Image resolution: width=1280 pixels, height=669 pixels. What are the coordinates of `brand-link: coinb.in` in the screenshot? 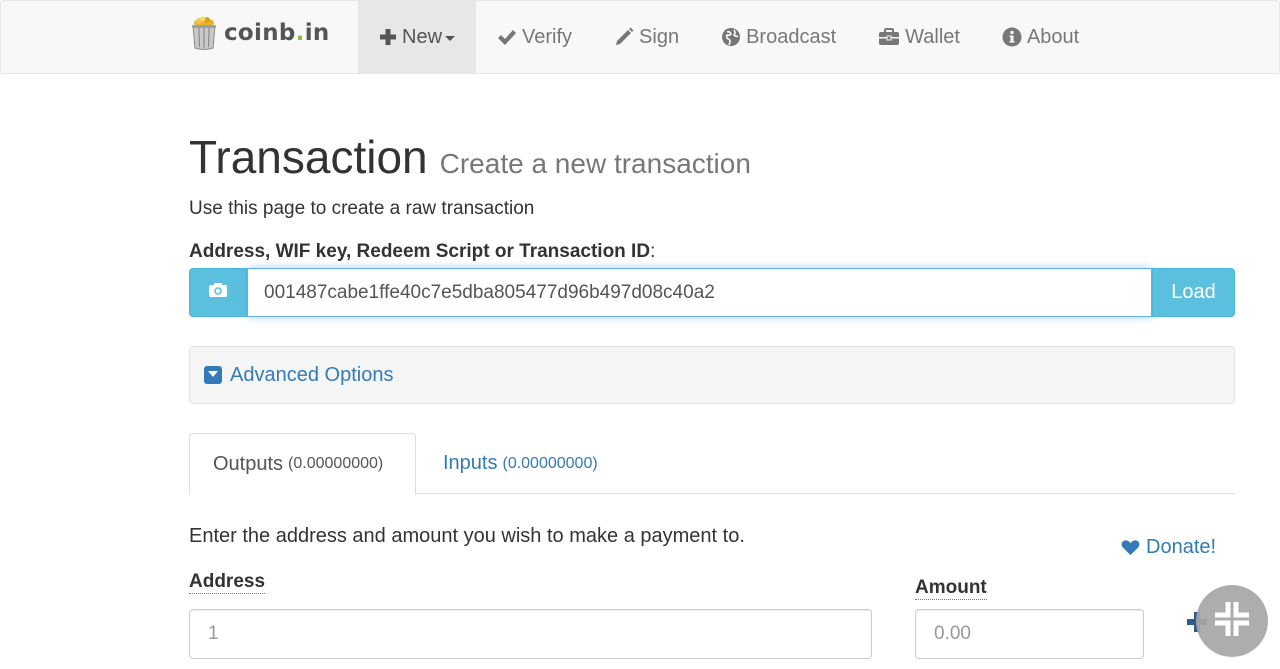 It's located at (260, 33).